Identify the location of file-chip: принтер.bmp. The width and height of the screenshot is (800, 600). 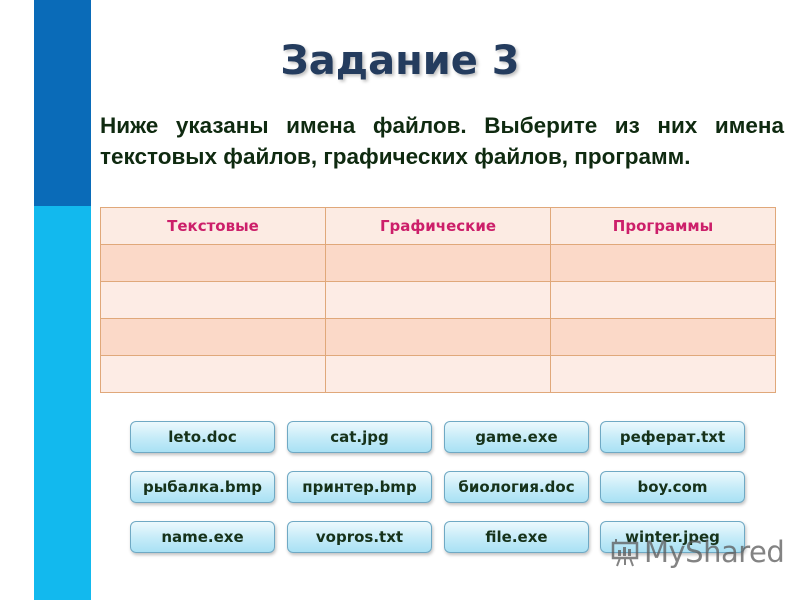
(359, 487).